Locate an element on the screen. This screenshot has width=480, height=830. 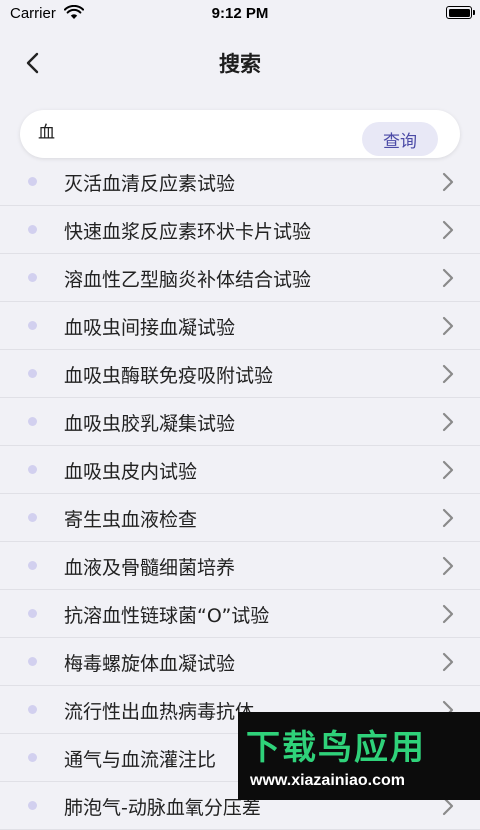
list-item-label: 灭活血清反应素试验 is located at coordinates (150, 184).